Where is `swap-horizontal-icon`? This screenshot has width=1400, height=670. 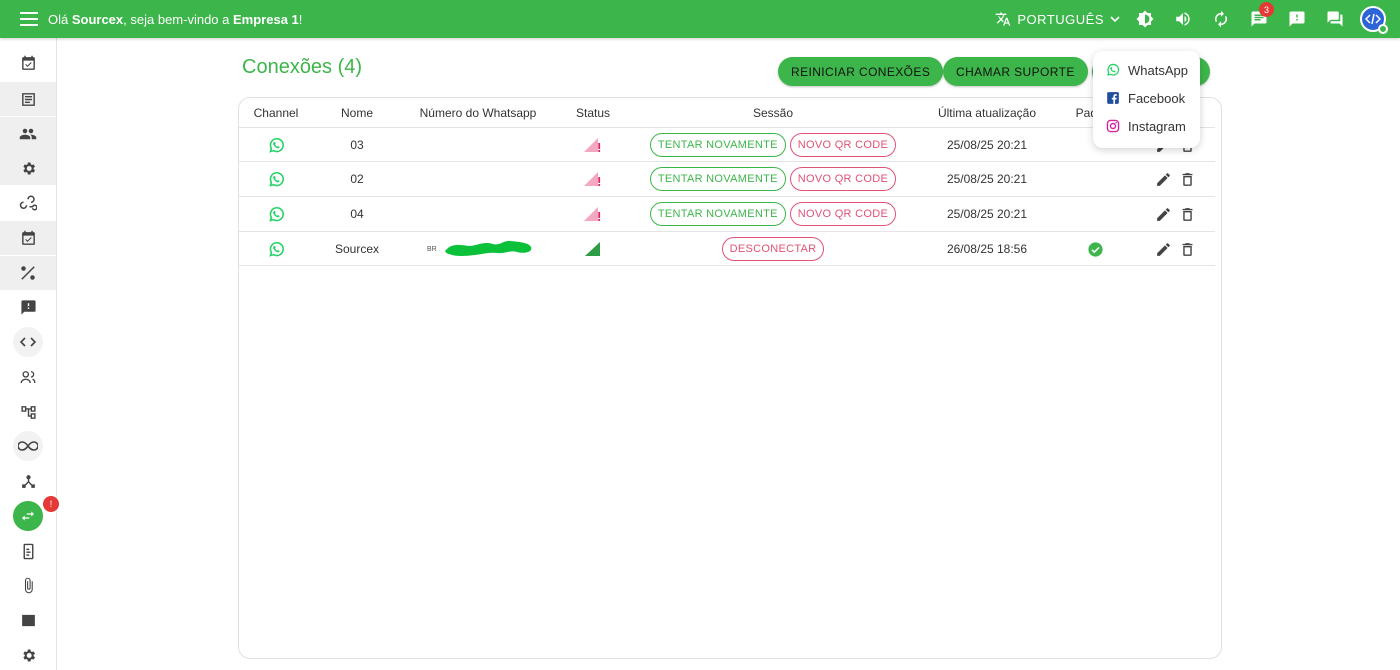
swap-horizontal-icon is located at coordinates (28, 516).